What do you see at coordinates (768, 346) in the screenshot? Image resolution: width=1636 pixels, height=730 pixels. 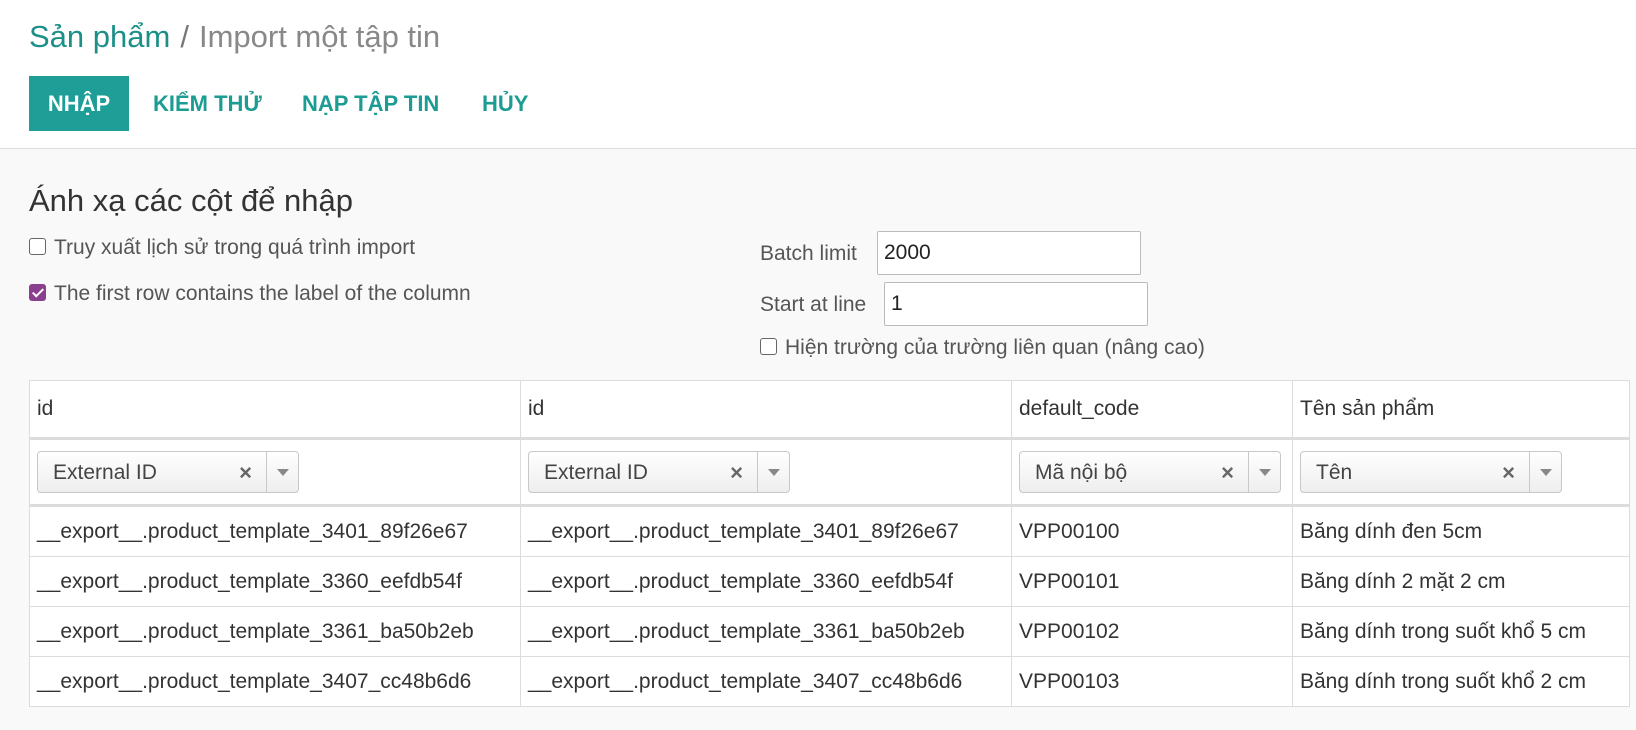 I see `show-advanced-checkbox` at bounding box center [768, 346].